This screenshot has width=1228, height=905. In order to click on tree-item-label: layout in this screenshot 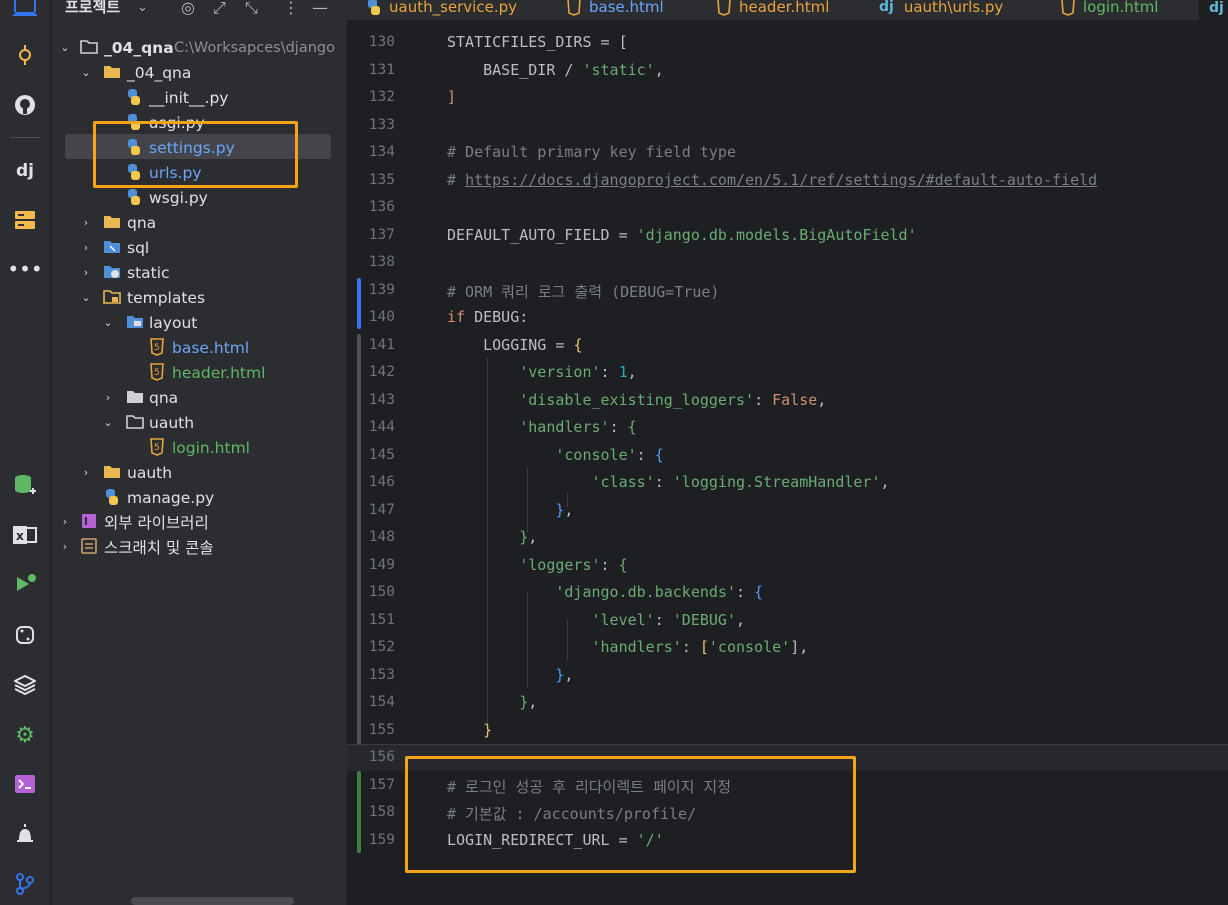, I will do `click(173, 322)`.